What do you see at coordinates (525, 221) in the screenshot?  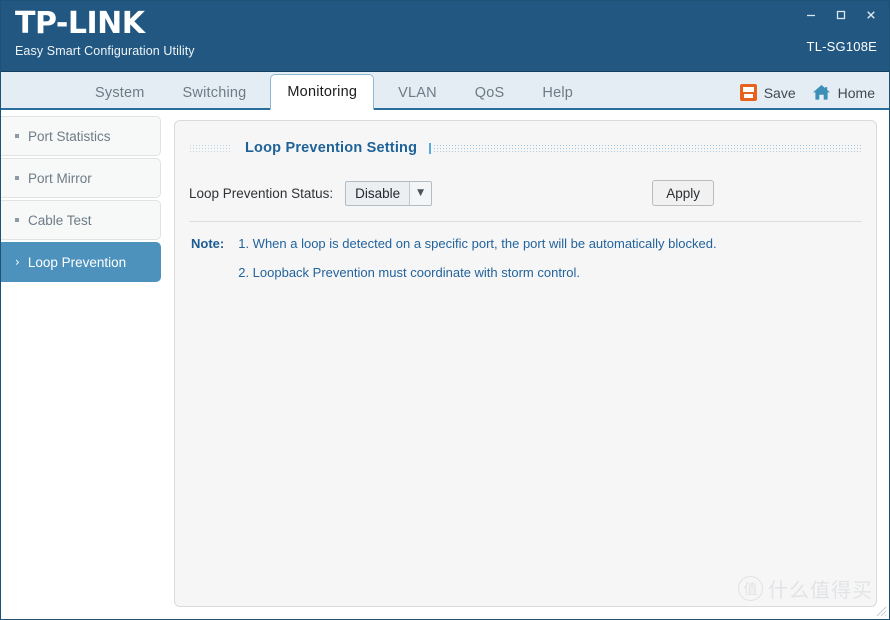 I see `section-divider` at bounding box center [525, 221].